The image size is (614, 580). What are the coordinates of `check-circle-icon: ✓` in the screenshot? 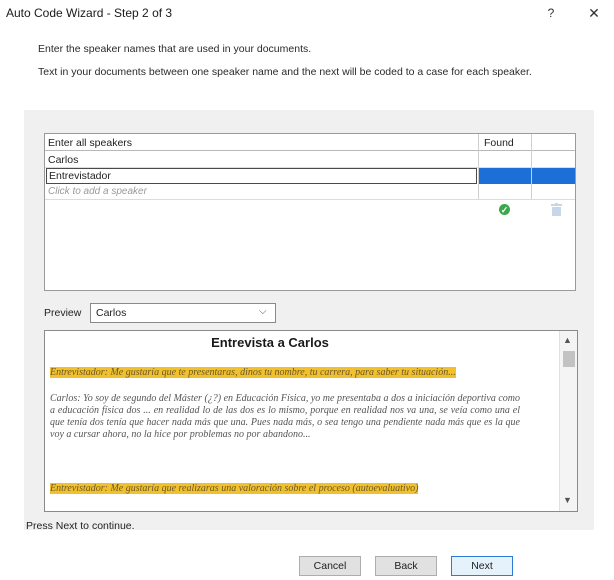 It's located at (504, 209).